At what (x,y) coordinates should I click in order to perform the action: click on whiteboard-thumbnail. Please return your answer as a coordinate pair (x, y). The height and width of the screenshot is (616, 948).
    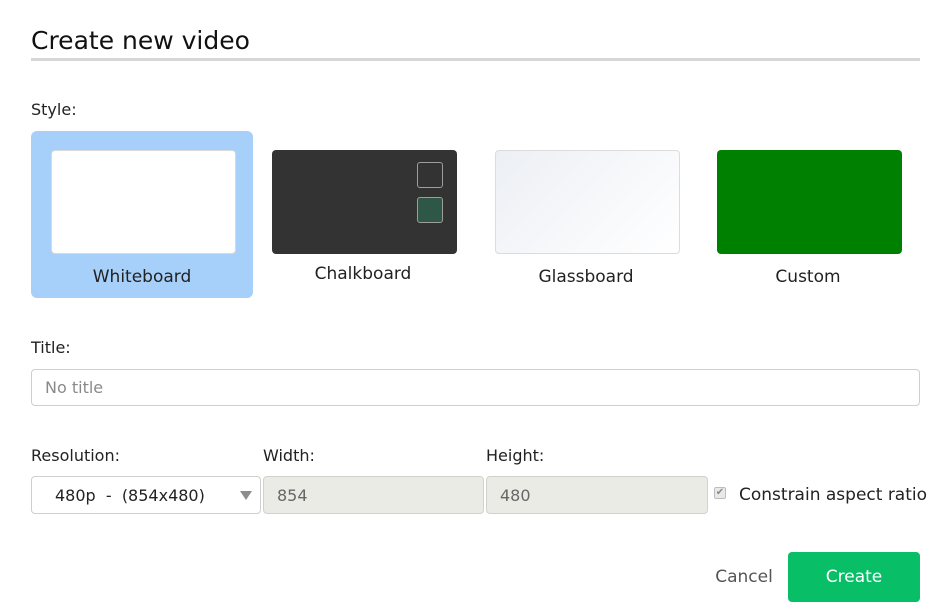
    Looking at the image, I should click on (143, 202).